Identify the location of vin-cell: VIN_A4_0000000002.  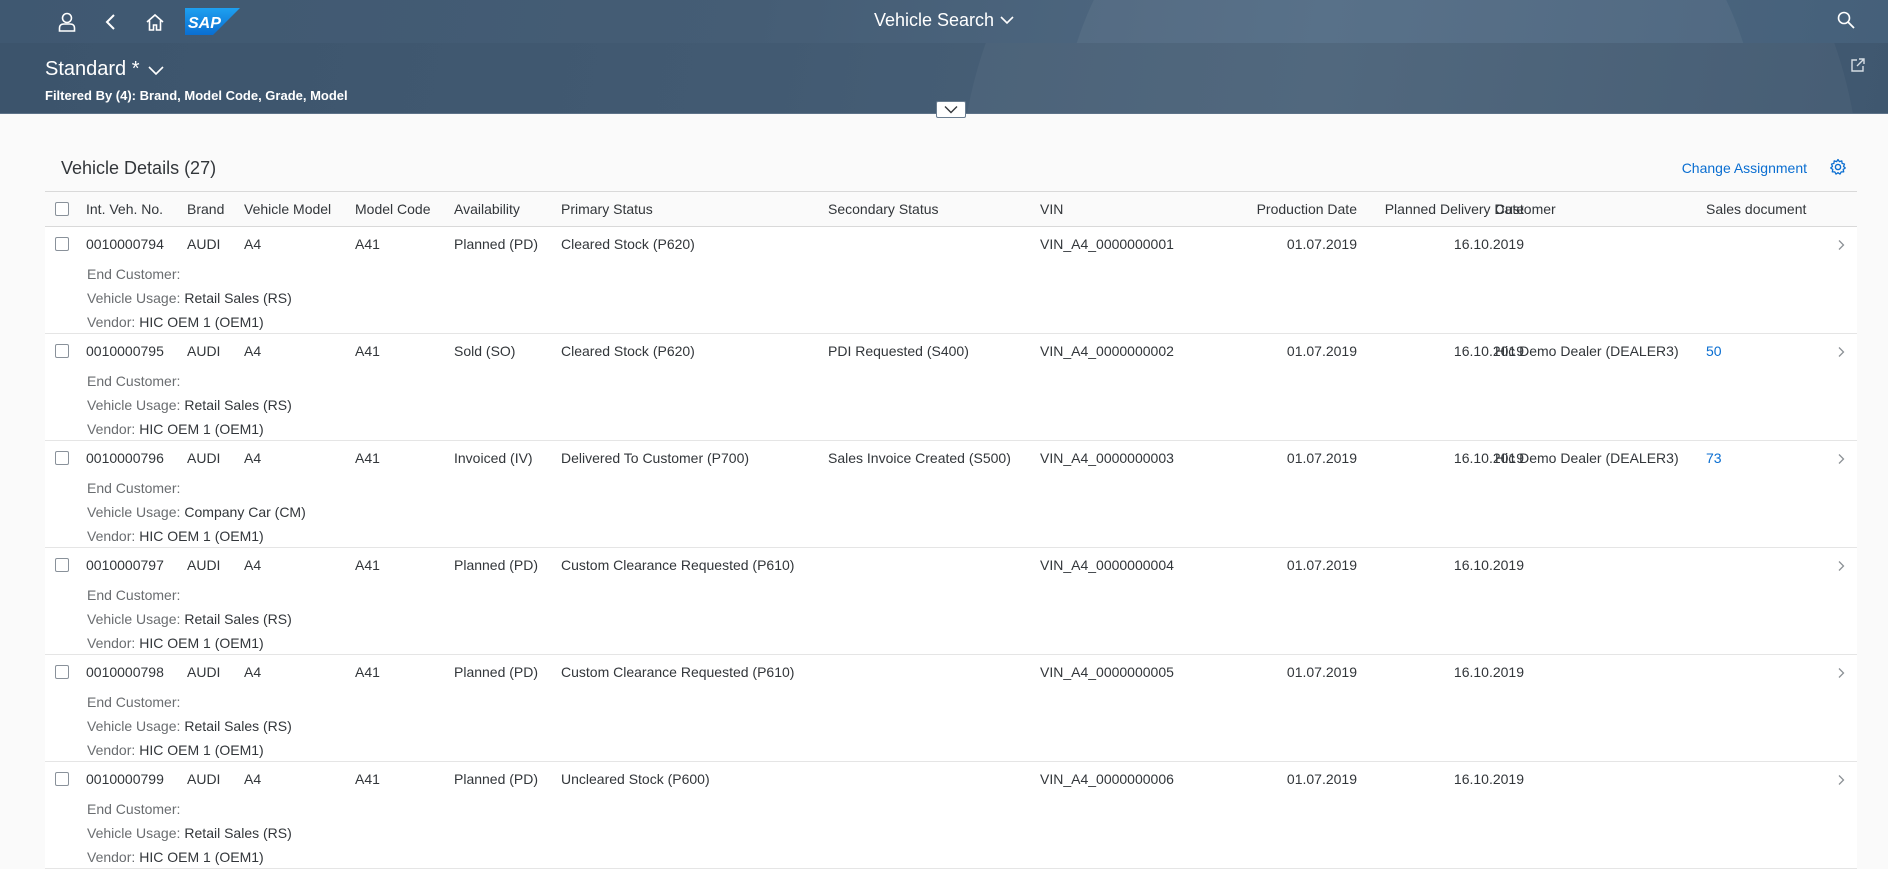
(1107, 351).